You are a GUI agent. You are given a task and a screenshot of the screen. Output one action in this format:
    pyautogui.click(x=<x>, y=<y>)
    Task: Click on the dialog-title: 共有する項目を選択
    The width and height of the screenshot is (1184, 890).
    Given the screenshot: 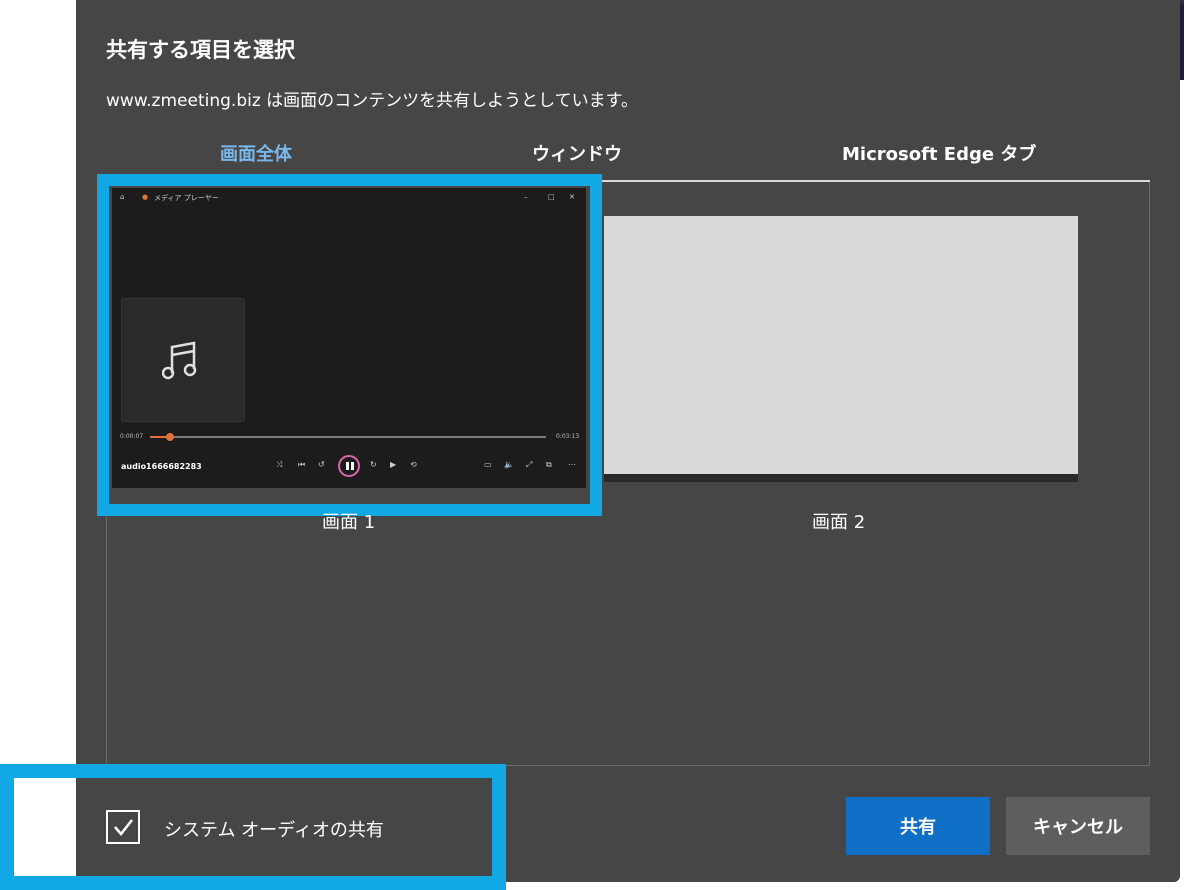 What is the action you would take?
    pyautogui.click(x=200, y=50)
    